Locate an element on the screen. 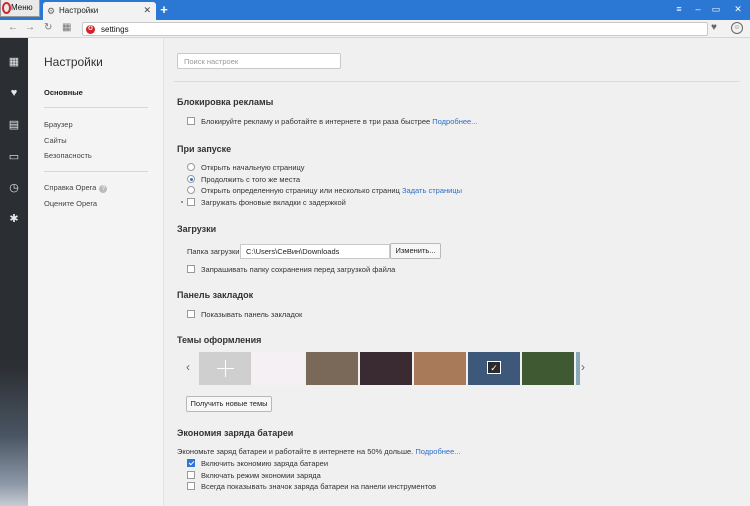 The width and height of the screenshot is (750, 506). show-bookmarks-option: Показывать панель закладок is located at coordinates (244, 314).